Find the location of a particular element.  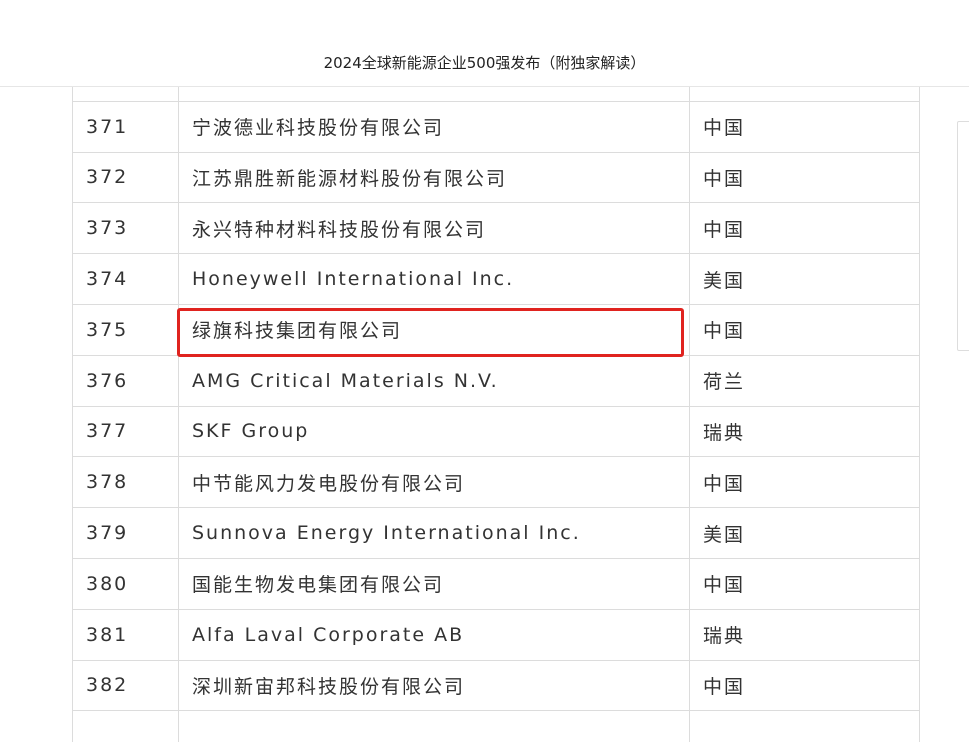

table-row: 381 Alfa Laval Corporate AB 瑞典 is located at coordinates (496, 634).